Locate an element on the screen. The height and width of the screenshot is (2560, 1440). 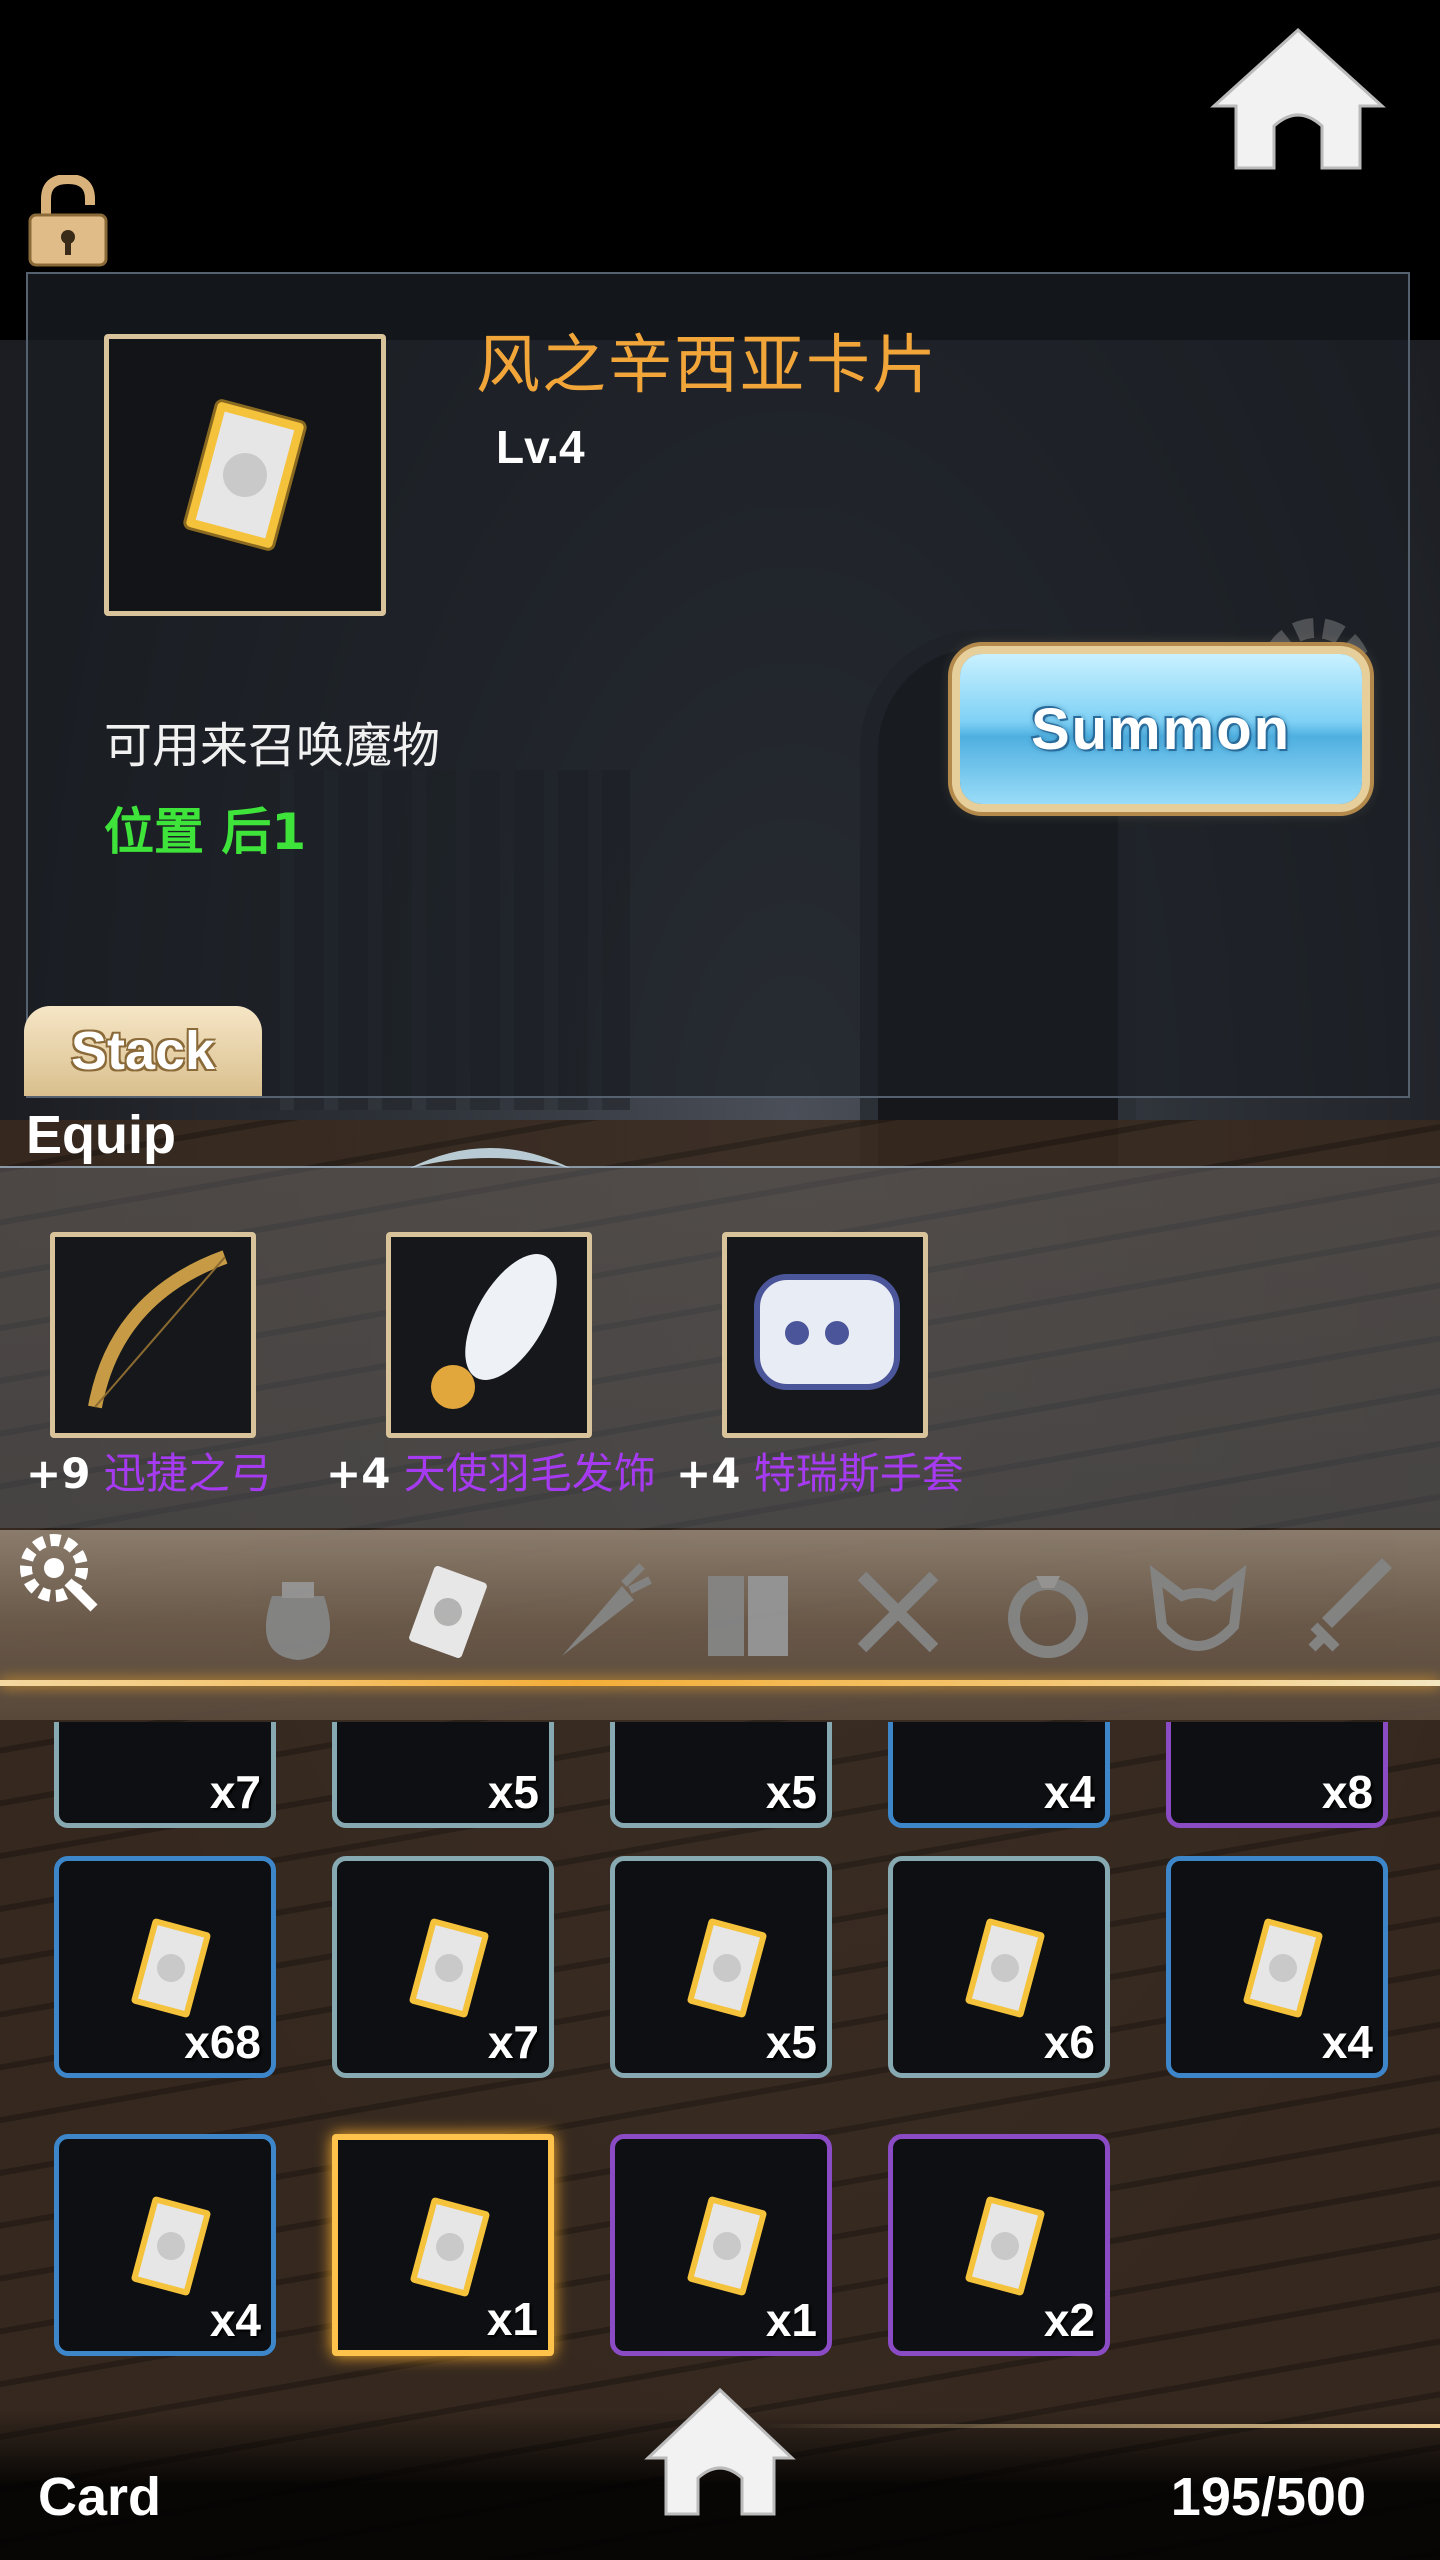
item-level: Lv.4 is located at coordinates (540, 447).